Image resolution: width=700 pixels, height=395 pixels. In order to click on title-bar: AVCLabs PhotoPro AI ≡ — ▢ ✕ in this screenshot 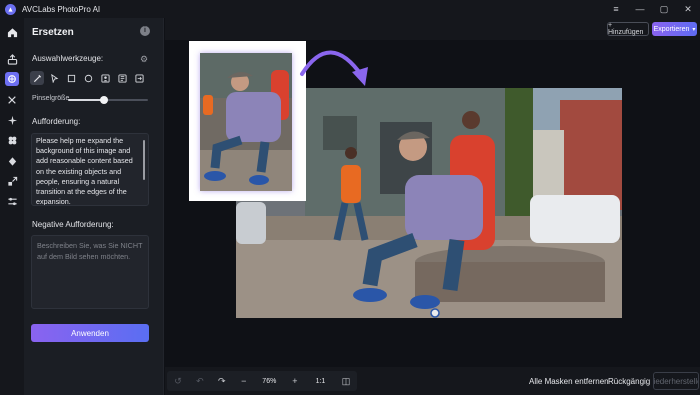, I will do `click(350, 9)`.